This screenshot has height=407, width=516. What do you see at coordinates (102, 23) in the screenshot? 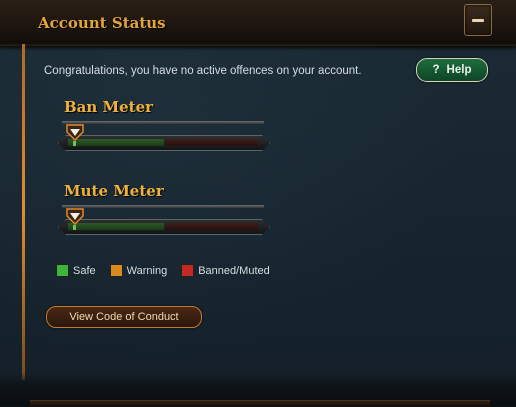
I see `panel-title: Account Status` at bounding box center [102, 23].